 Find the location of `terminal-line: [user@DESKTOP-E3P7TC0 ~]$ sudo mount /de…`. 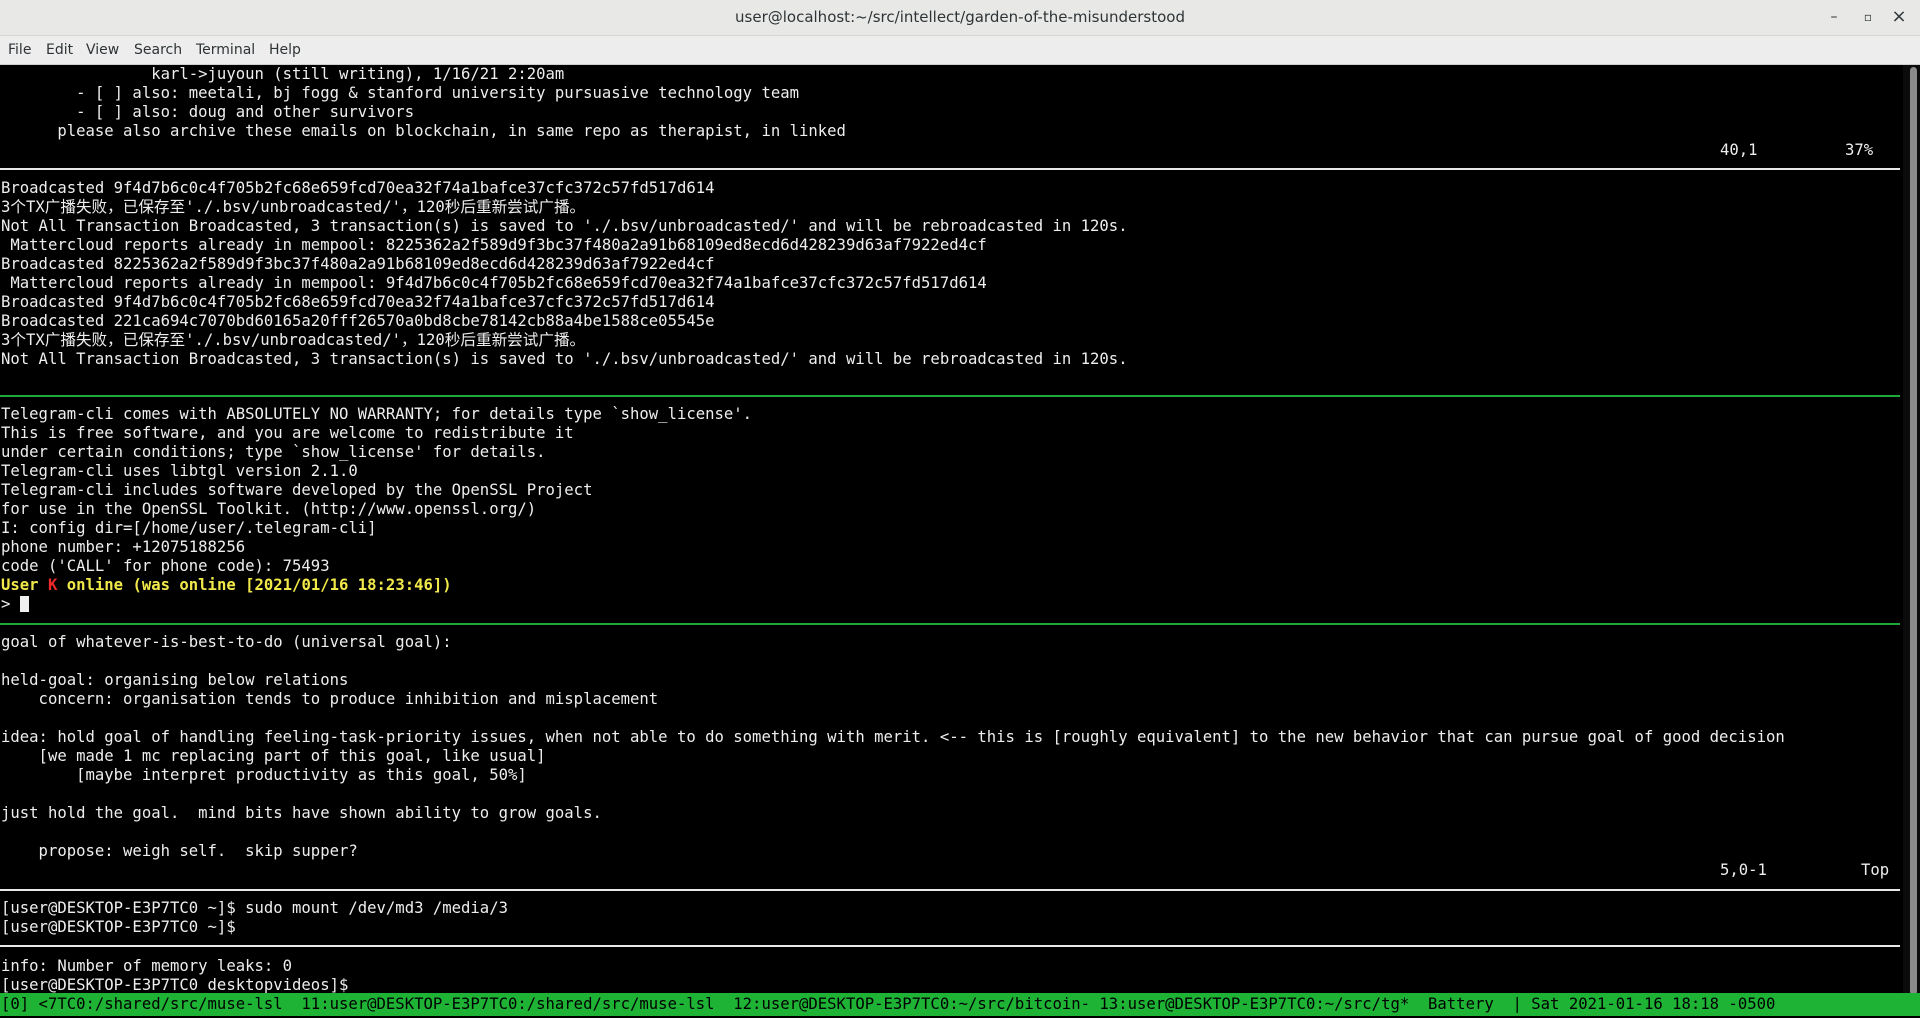

terminal-line: [user@DESKTOP-E3P7TC0 ~]$ sudo mount /de… is located at coordinates (254, 908).